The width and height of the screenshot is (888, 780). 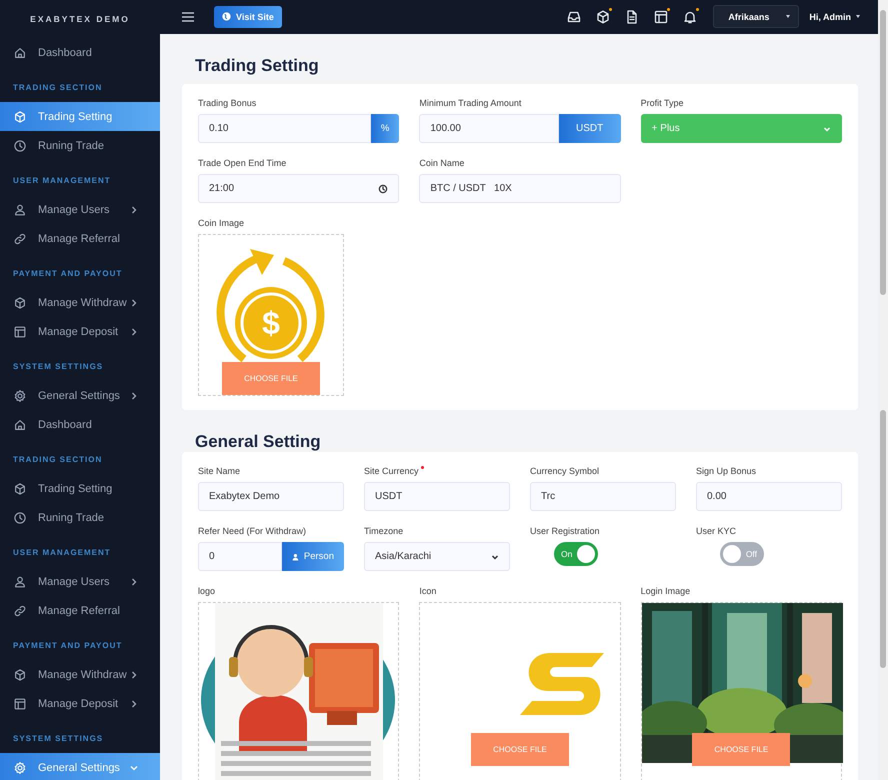 I want to click on field-label: Site Currency, so click(x=391, y=471).